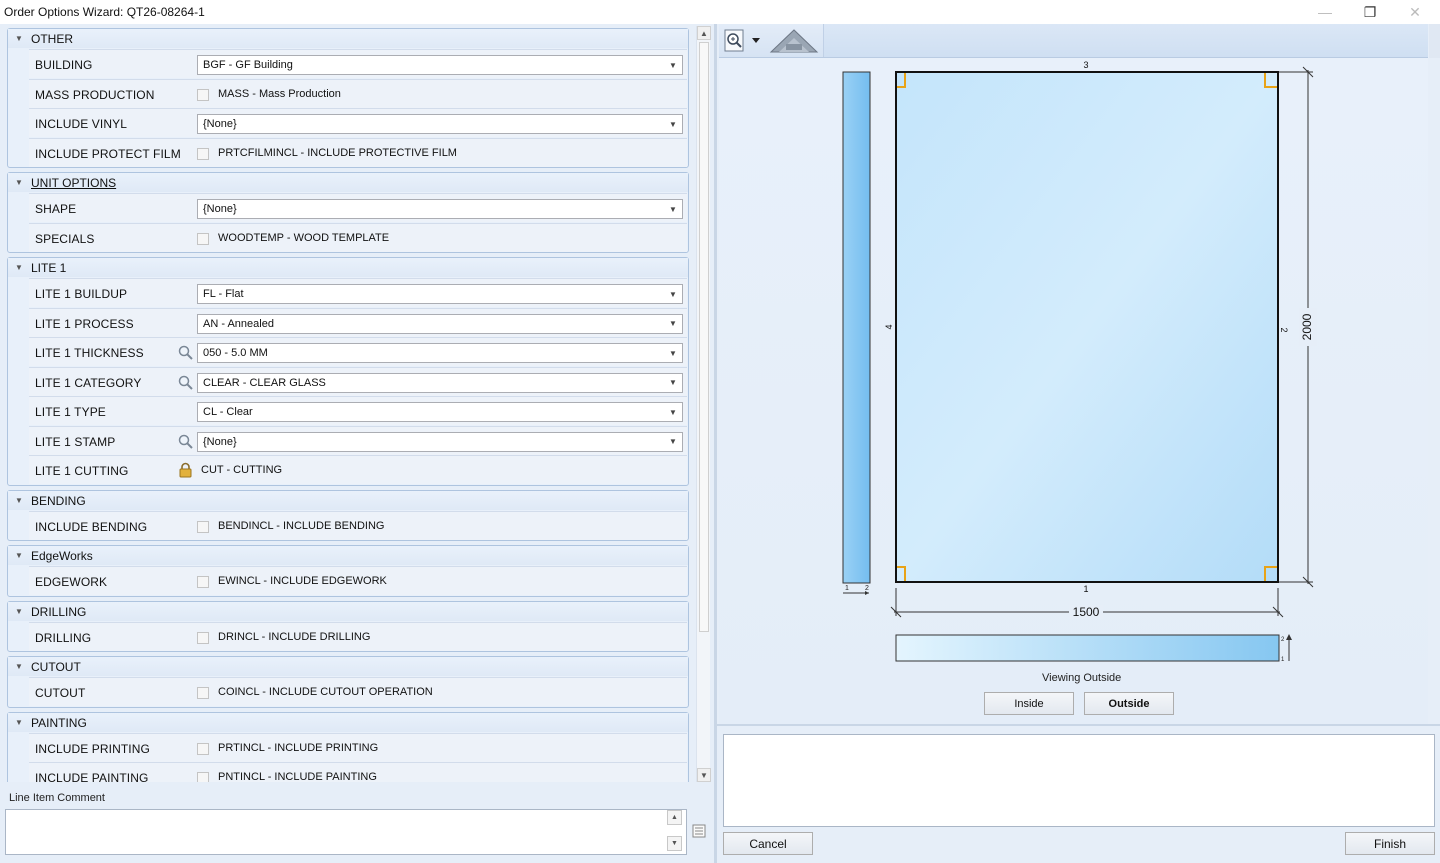 This screenshot has height=863, width=1440. I want to click on scroll-thumb, so click(704, 337).